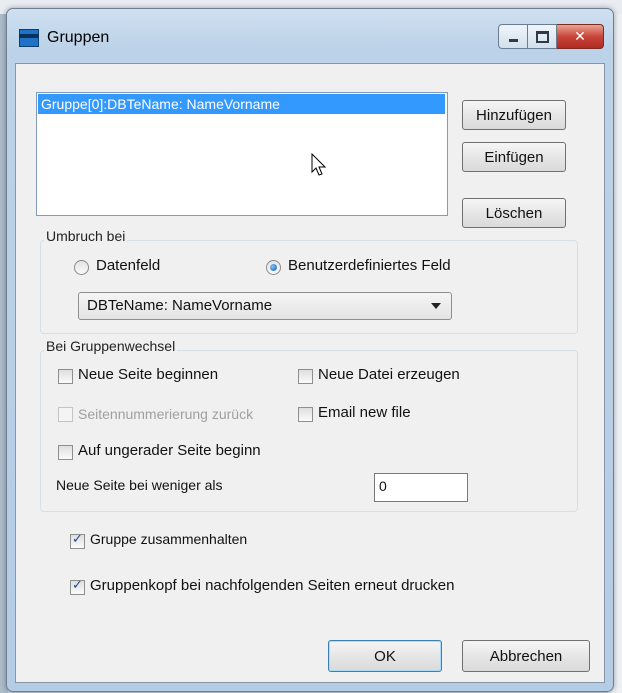 The image size is (622, 693). I want to click on close-button: ✕, so click(580, 36).